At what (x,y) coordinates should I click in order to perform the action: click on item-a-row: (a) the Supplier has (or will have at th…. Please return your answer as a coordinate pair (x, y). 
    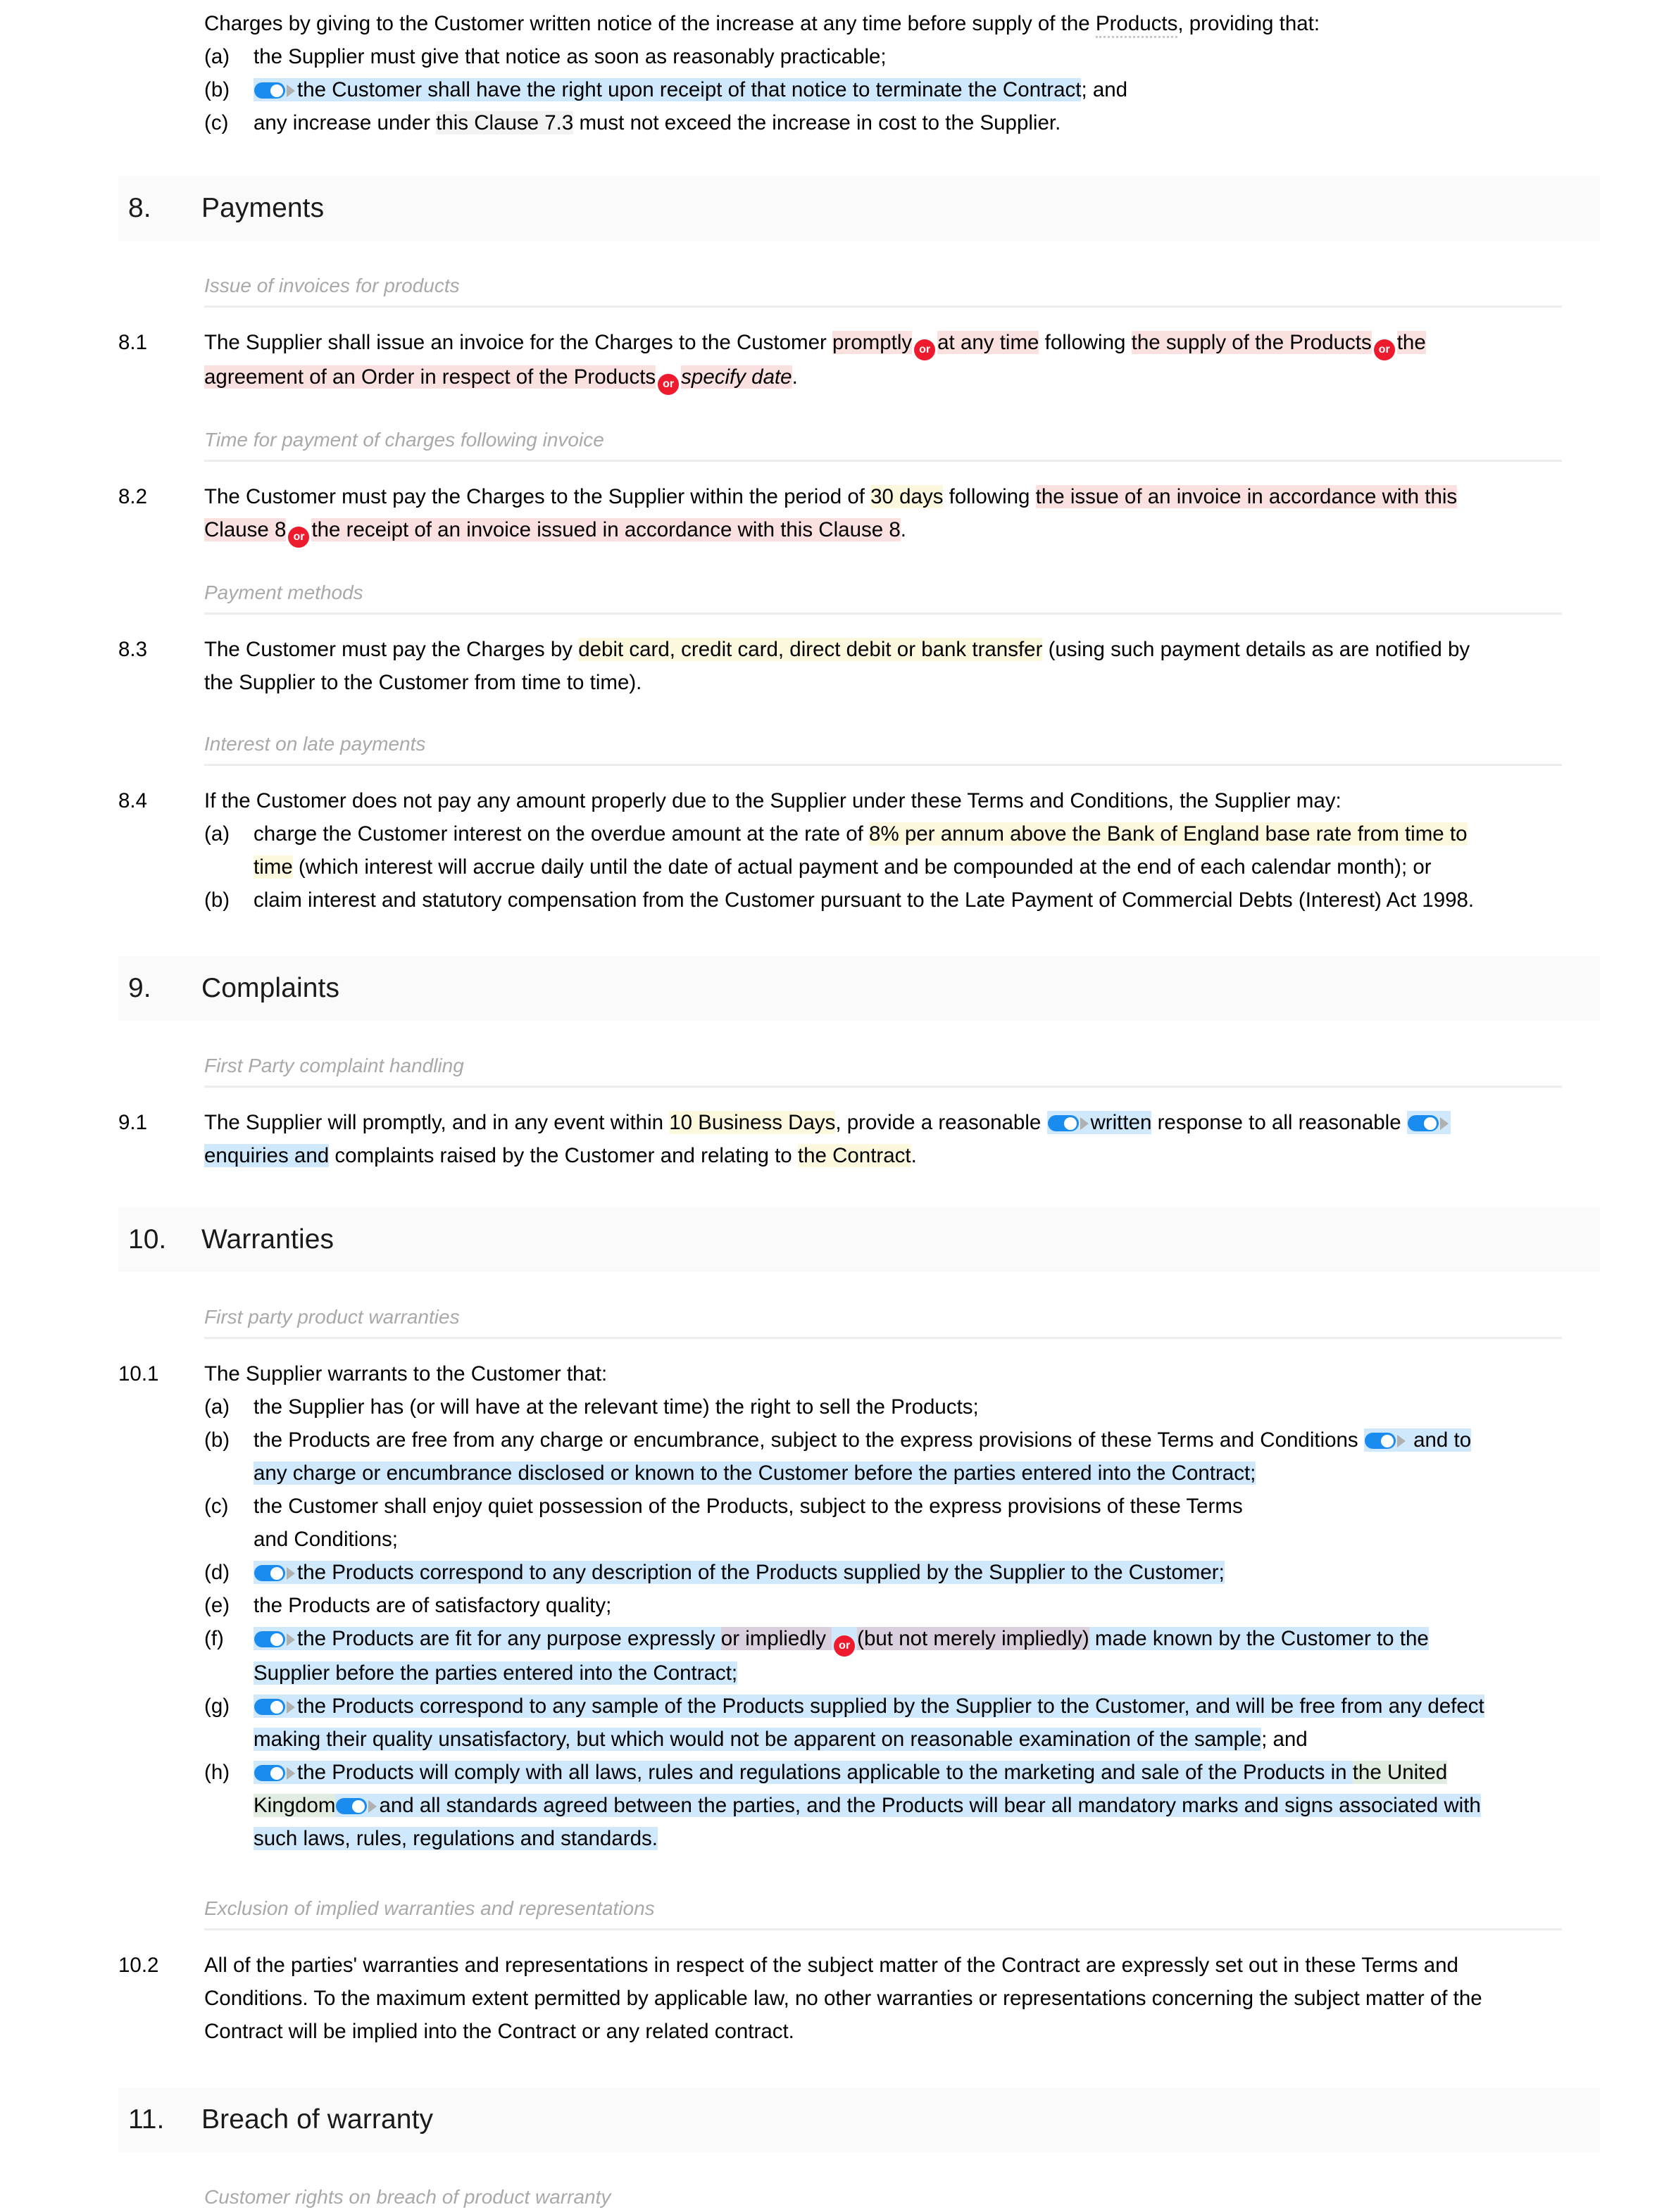
    Looking at the image, I should click on (848, 1407).